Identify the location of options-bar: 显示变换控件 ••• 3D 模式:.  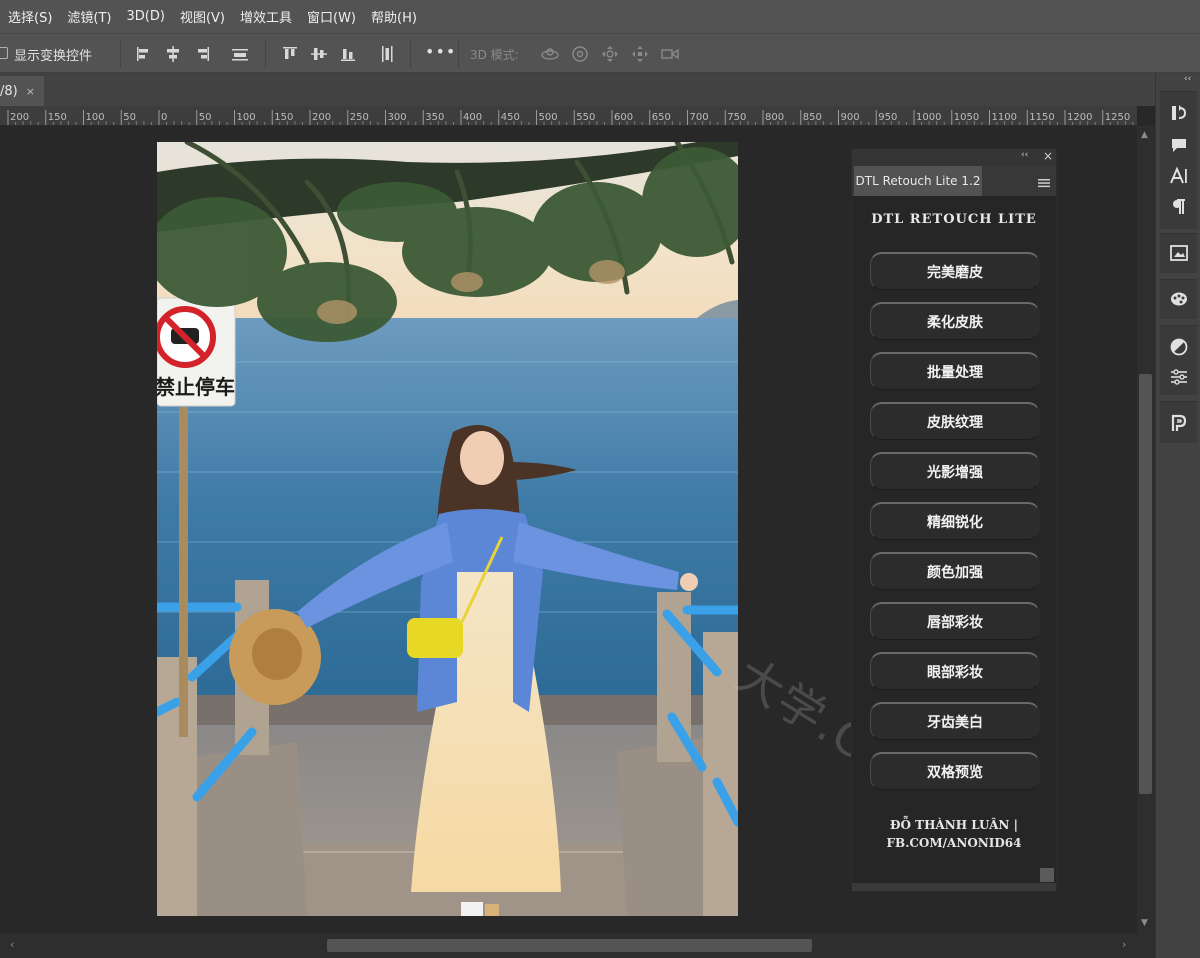
(600, 53).